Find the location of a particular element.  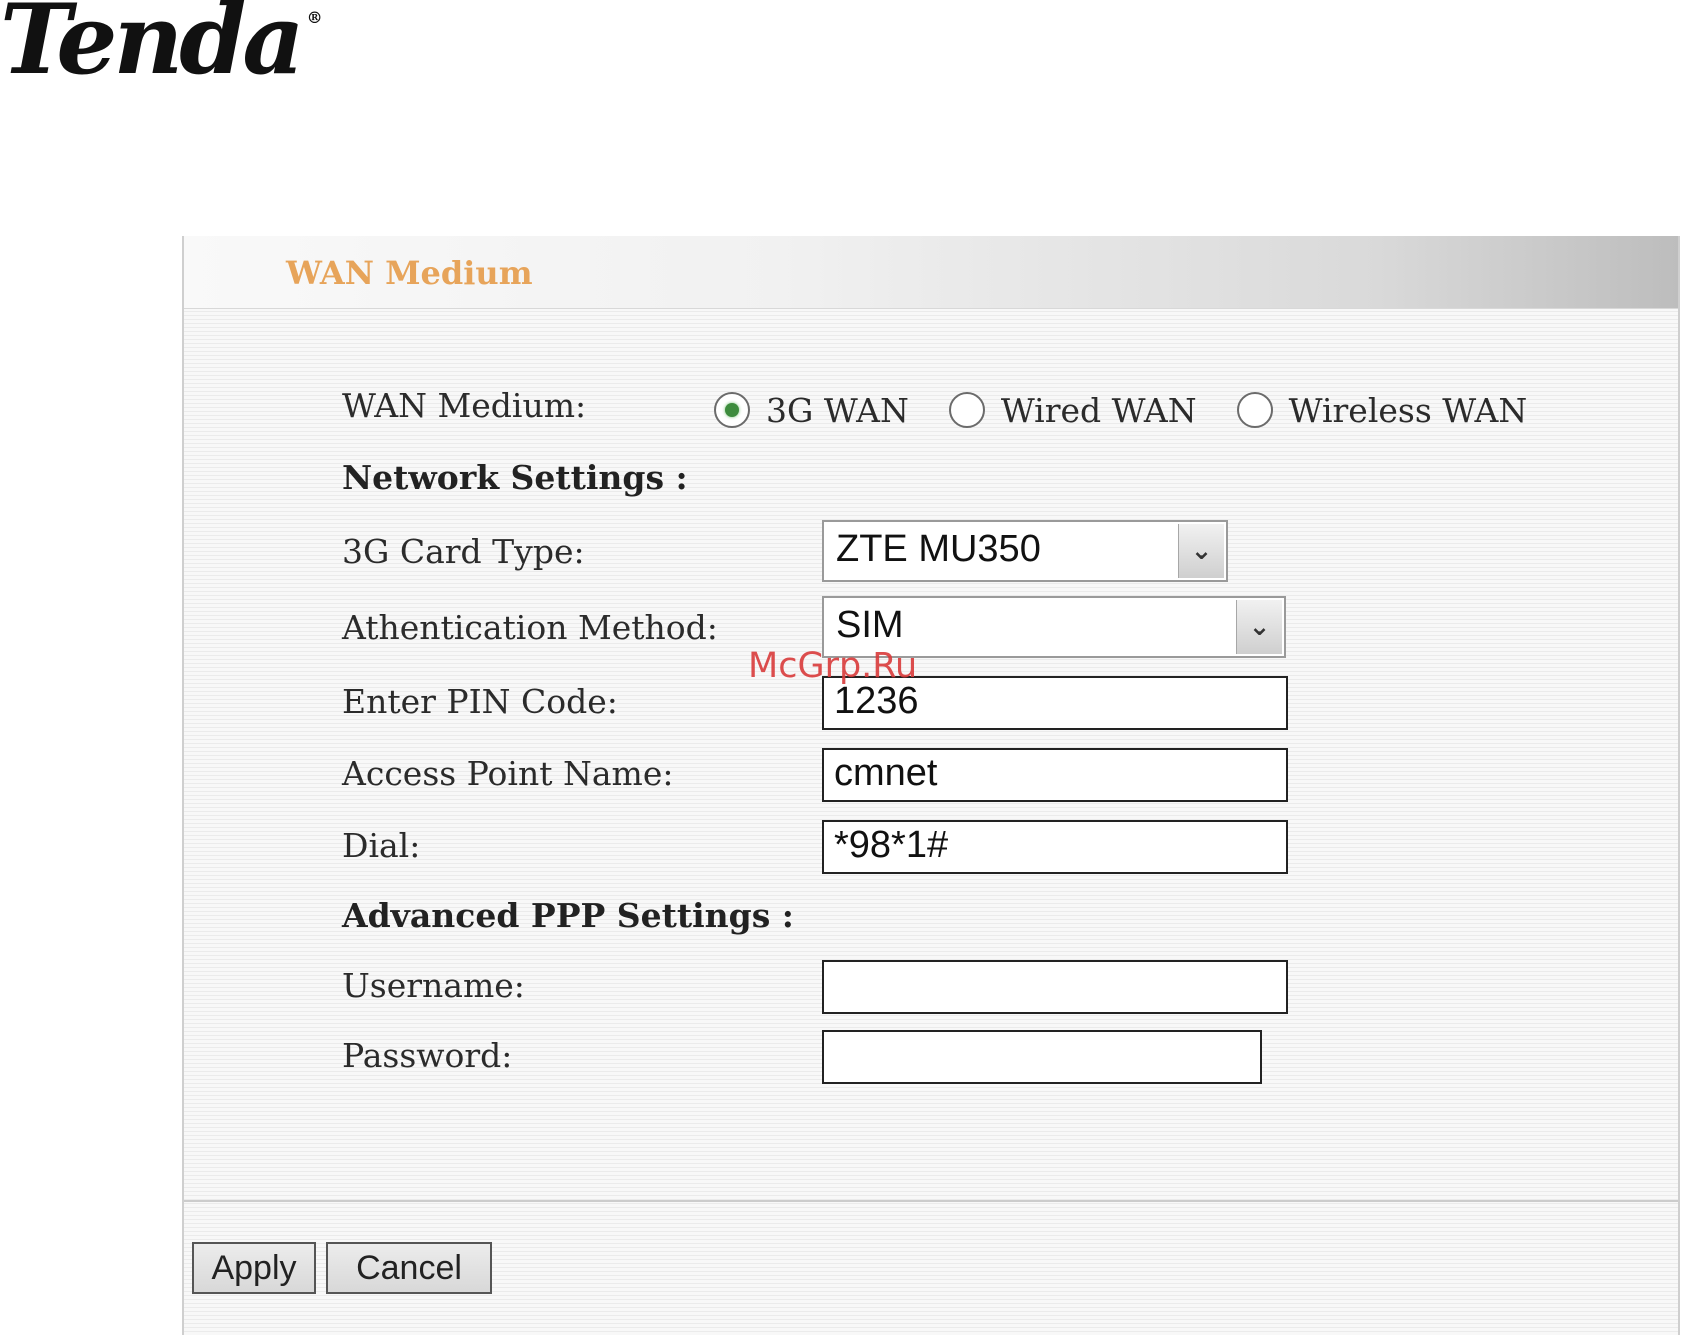

radio-wireless-wan-label: Wireless WAN is located at coordinates (1408, 410).